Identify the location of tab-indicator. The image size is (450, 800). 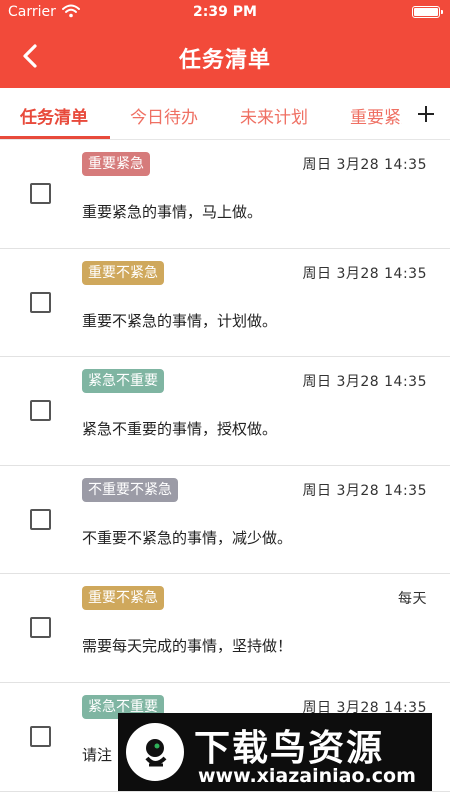
(55, 137).